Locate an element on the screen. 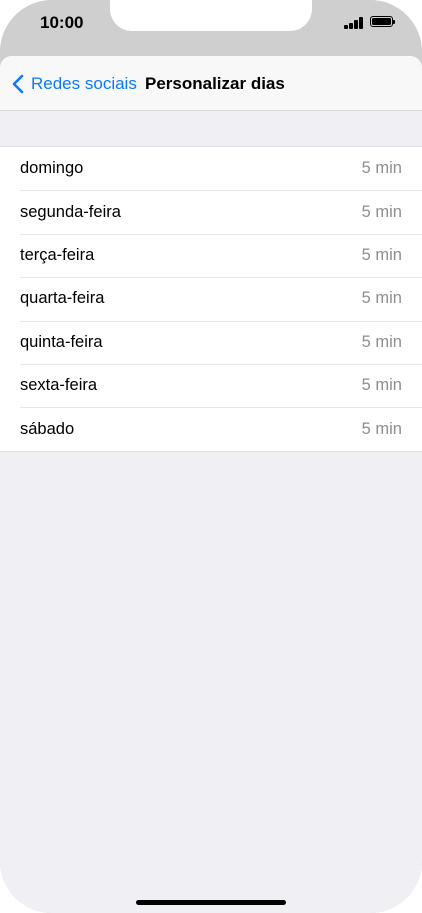  list-item-day: sábado 5 min is located at coordinates (211, 428).